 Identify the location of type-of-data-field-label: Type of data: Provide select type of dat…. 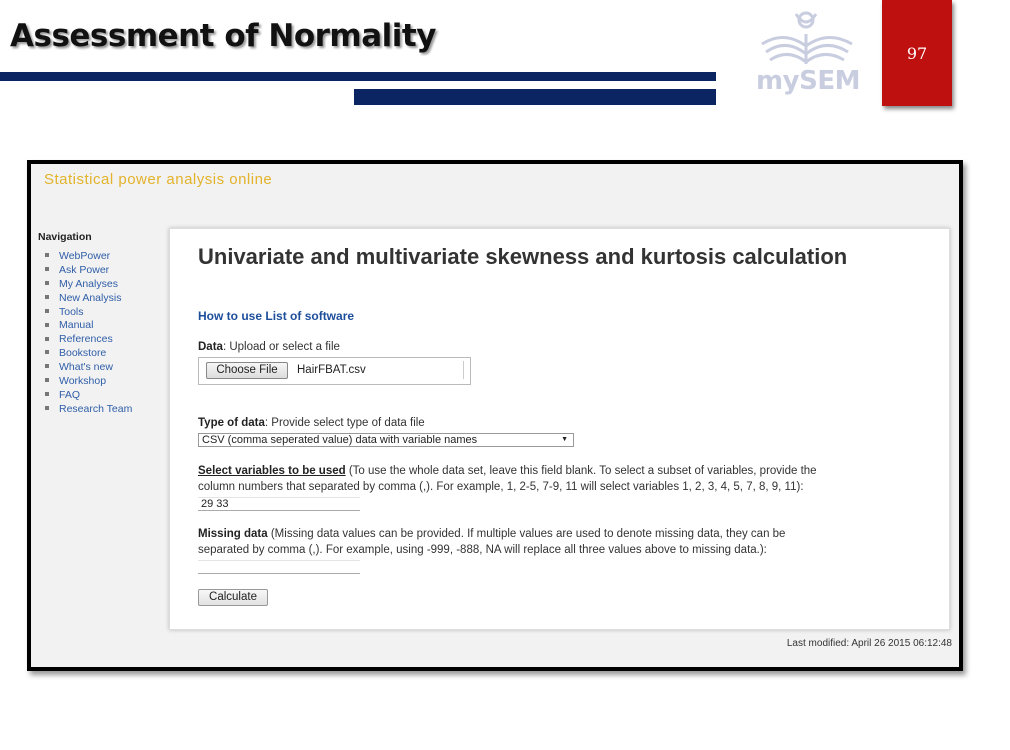
(311, 423).